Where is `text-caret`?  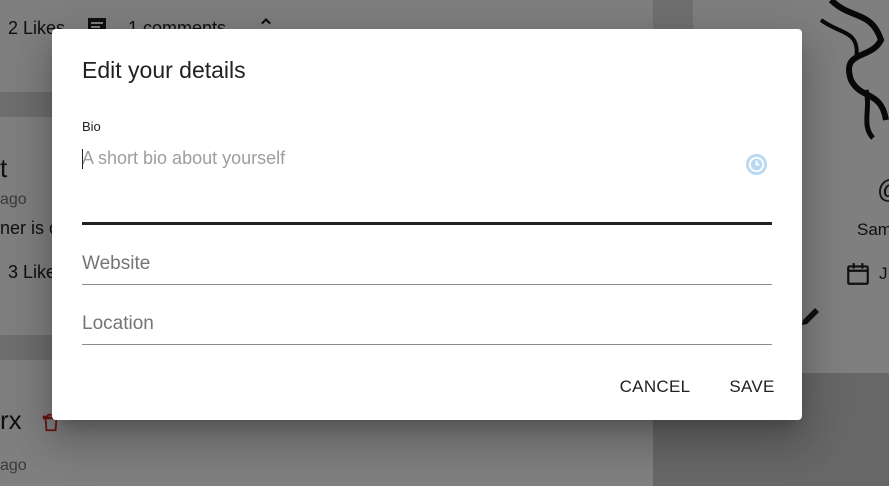
text-caret is located at coordinates (82, 159).